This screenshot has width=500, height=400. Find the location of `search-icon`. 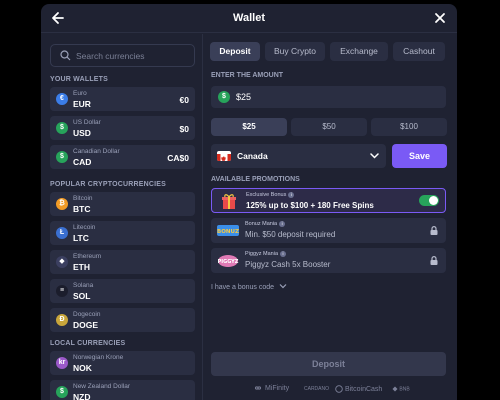

search-icon is located at coordinates (65, 55).